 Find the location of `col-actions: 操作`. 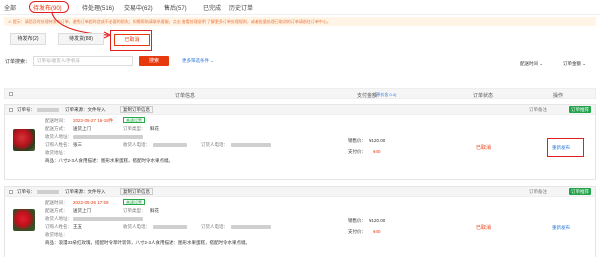

col-actions: 操作 is located at coordinates (558, 96).